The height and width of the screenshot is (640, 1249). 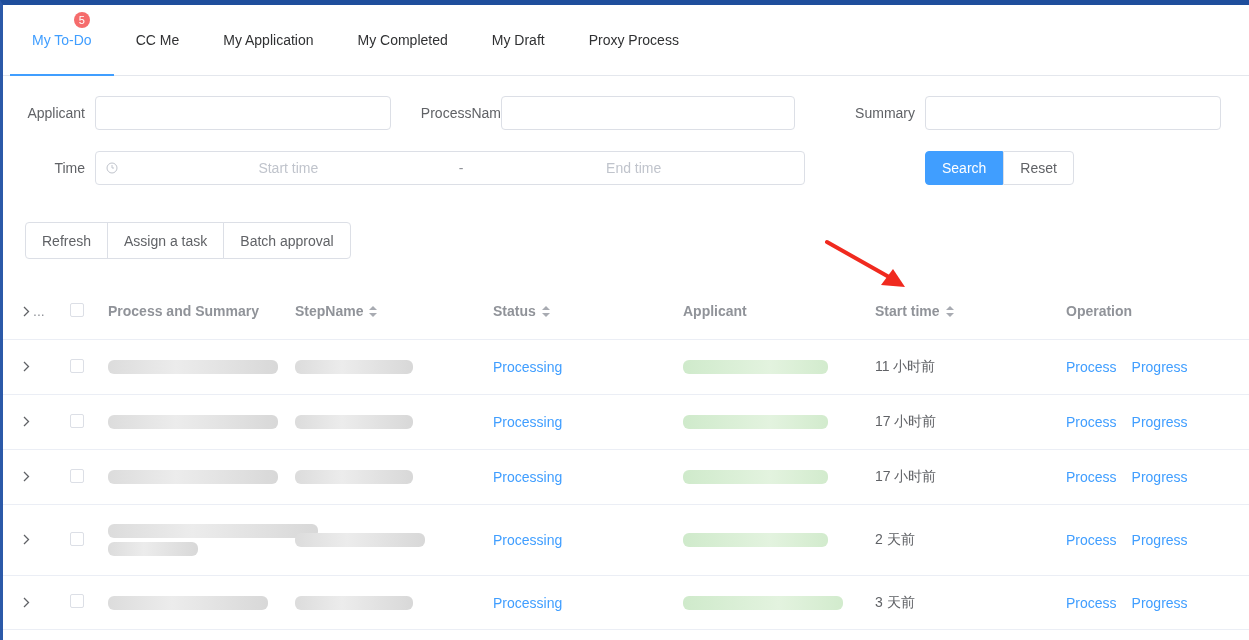 What do you see at coordinates (633, 168) in the screenshot?
I see `end-time-input: End time` at bounding box center [633, 168].